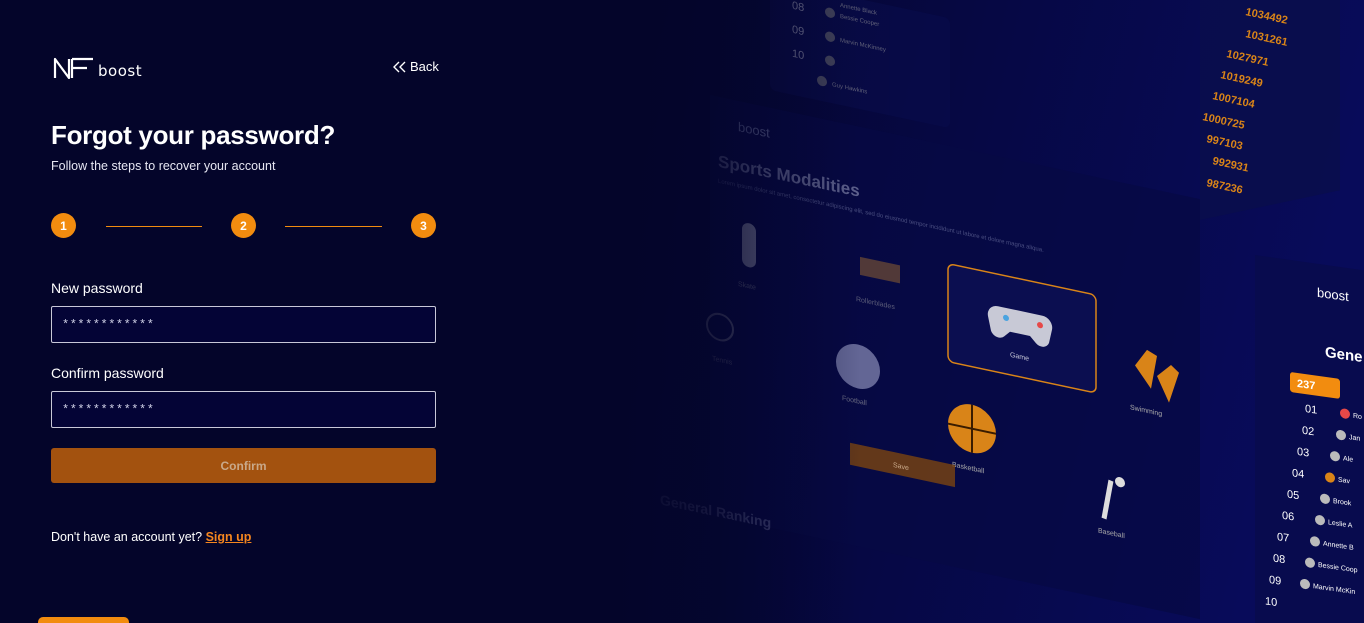  I want to click on step-2: 2, so click(243, 225).